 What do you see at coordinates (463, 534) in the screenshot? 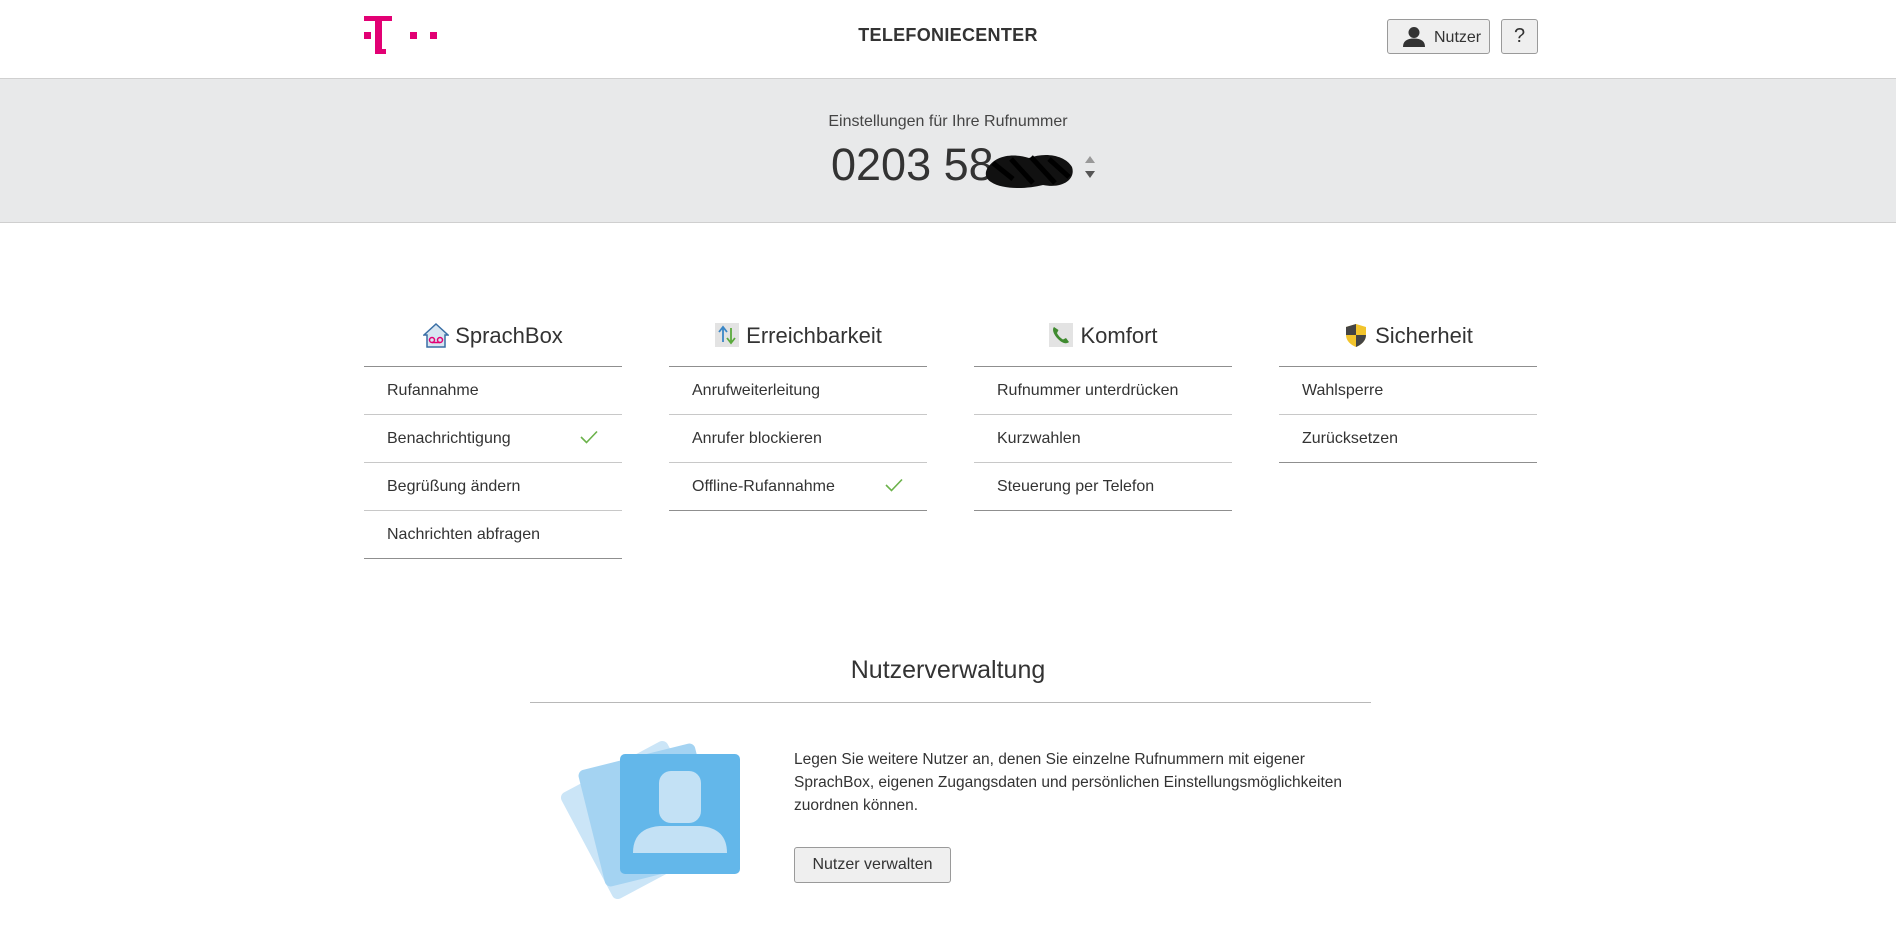
I see `menu-item-label: Nachrichten abfragen` at bounding box center [463, 534].